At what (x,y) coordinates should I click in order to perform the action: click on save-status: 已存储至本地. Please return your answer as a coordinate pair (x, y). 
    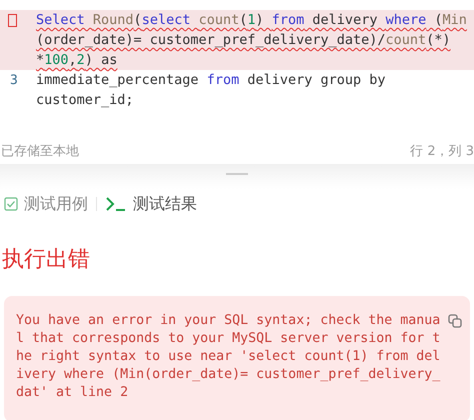
    Looking at the image, I should click on (40, 151).